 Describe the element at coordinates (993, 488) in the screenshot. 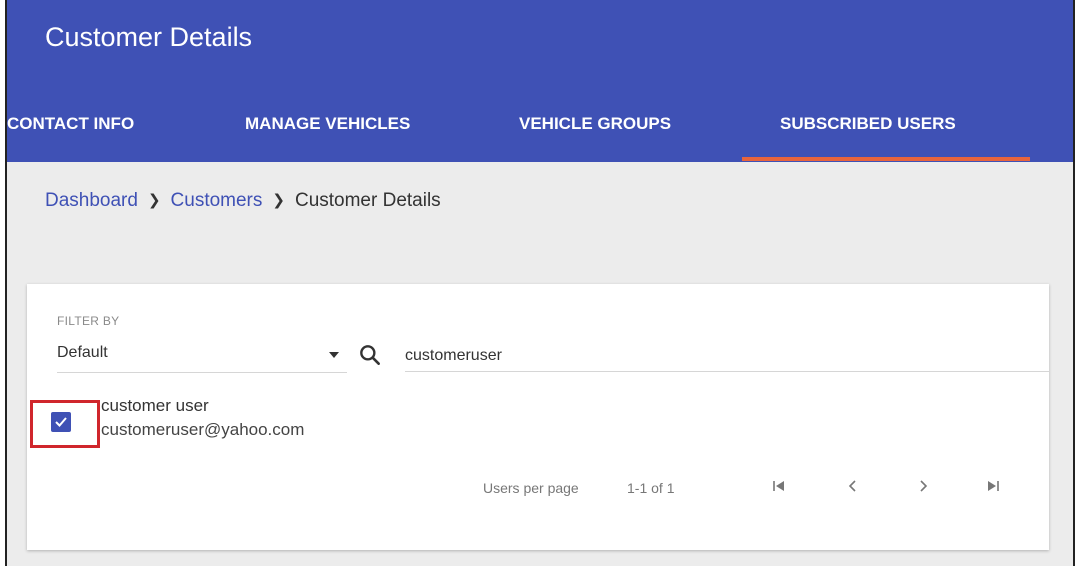

I see `last-page-icon` at that location.